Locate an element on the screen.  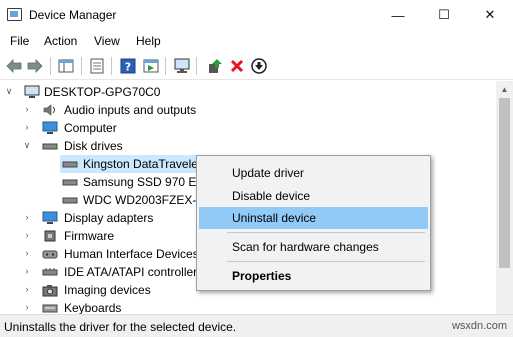
context-menu-properties: Properties is located at coordinates (313, 276).